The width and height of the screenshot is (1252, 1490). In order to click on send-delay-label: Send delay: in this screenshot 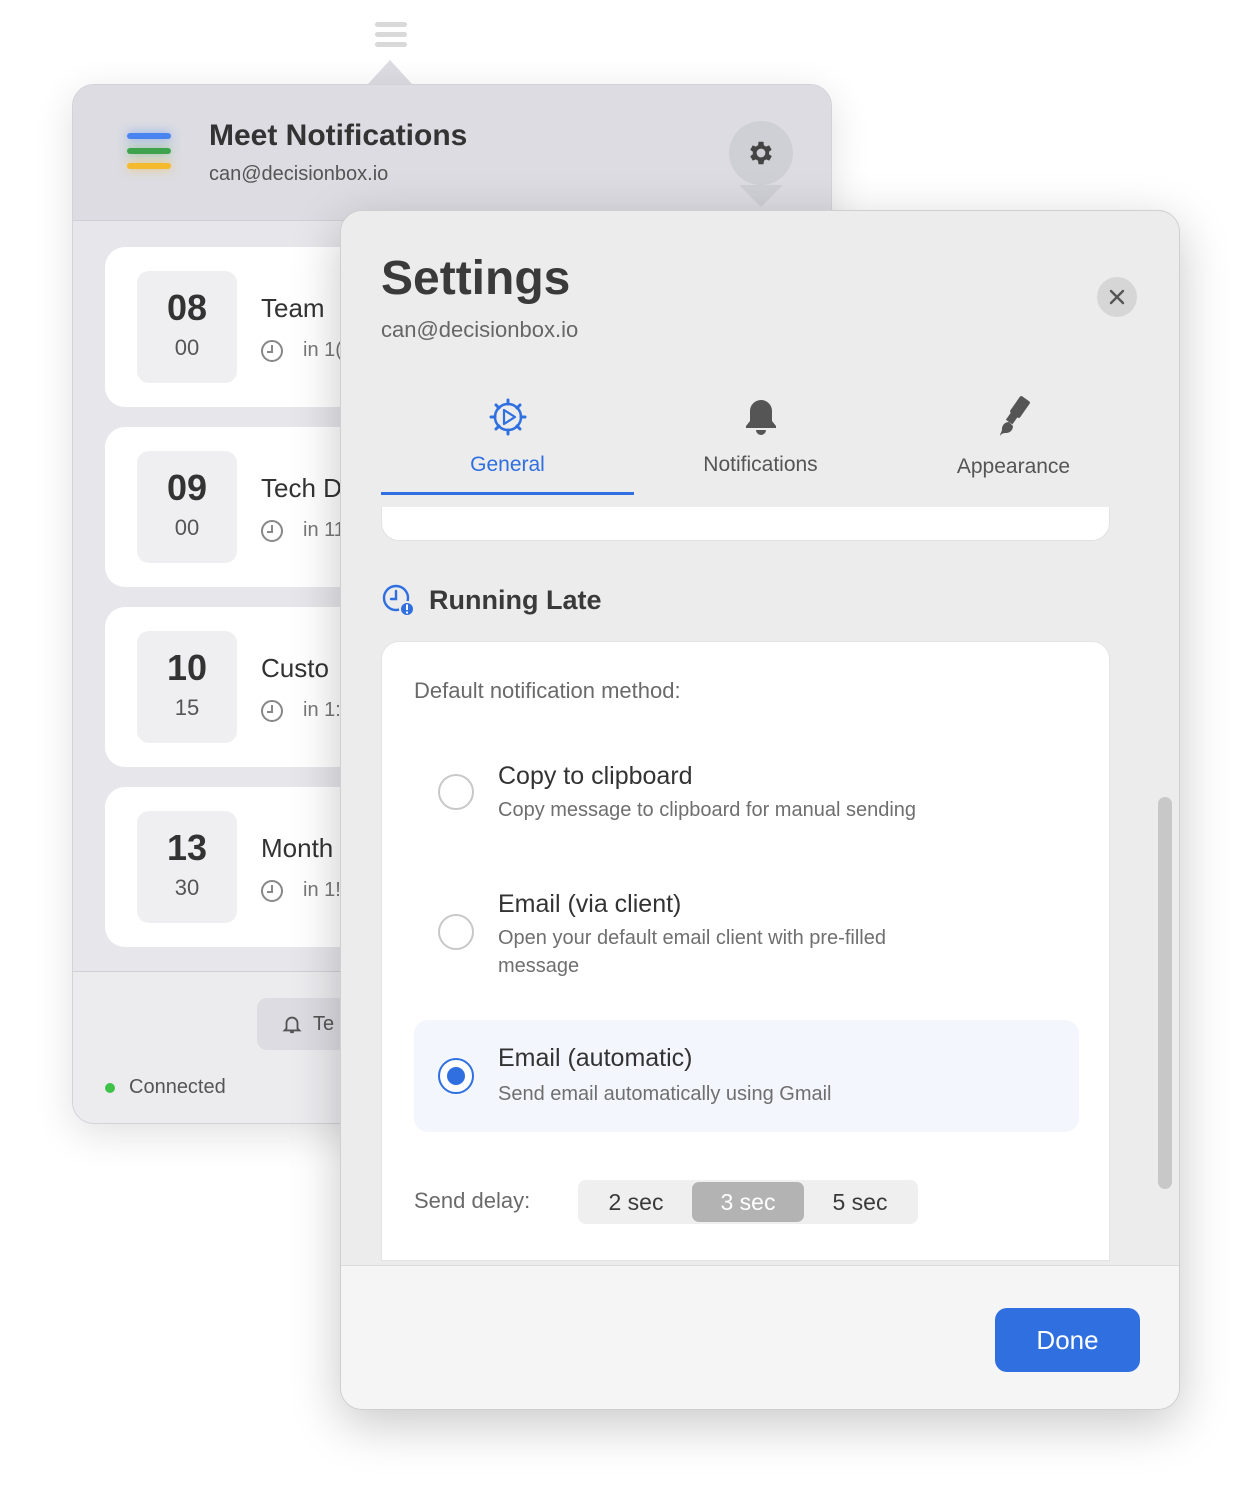, I will do `click(472, 1200)`.